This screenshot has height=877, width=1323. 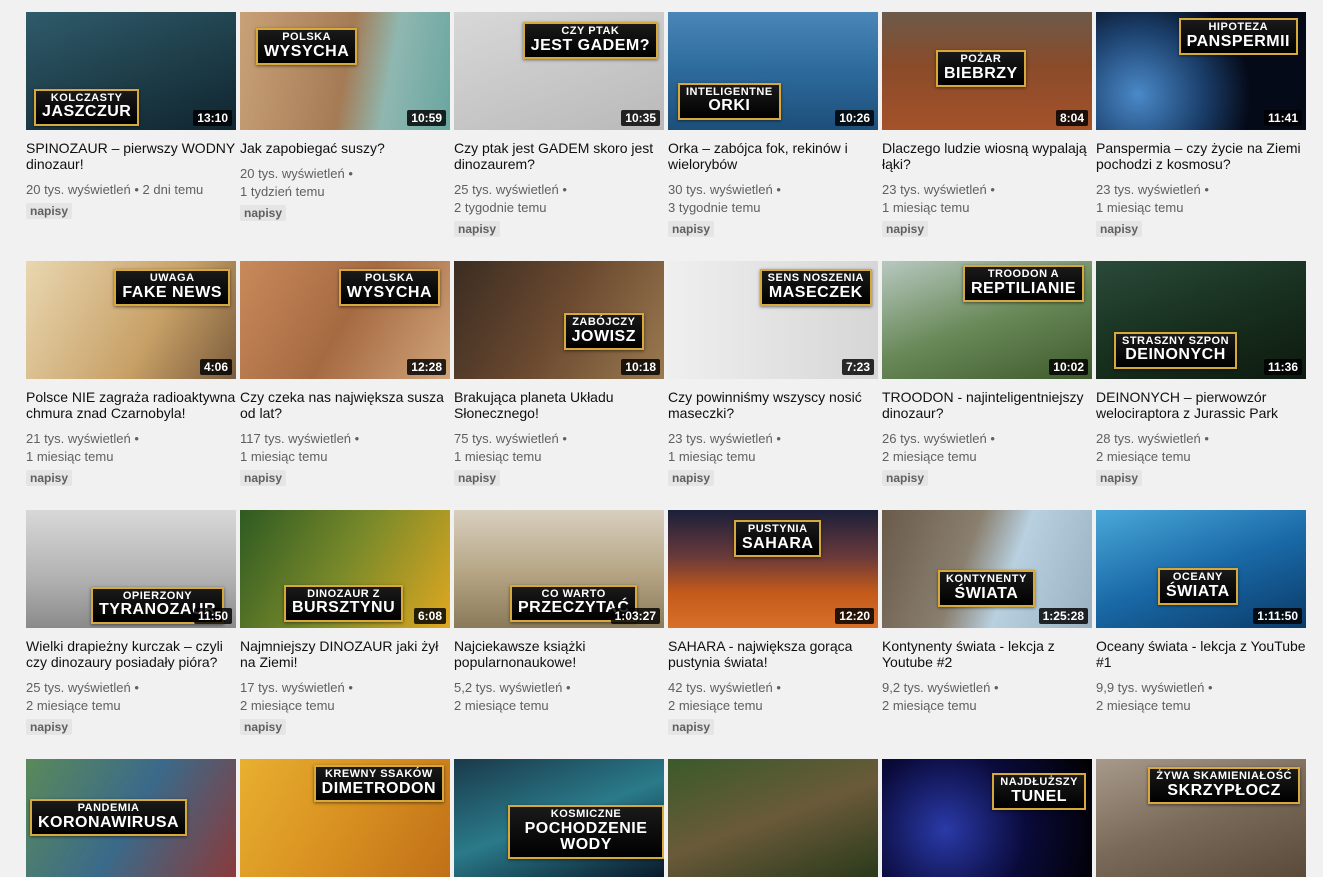 What do you see at coordinates (815, 292) in the screenshot?
I see `thumbnail-overlay-line2: MASECZEK` at bounding box center [815, 292].